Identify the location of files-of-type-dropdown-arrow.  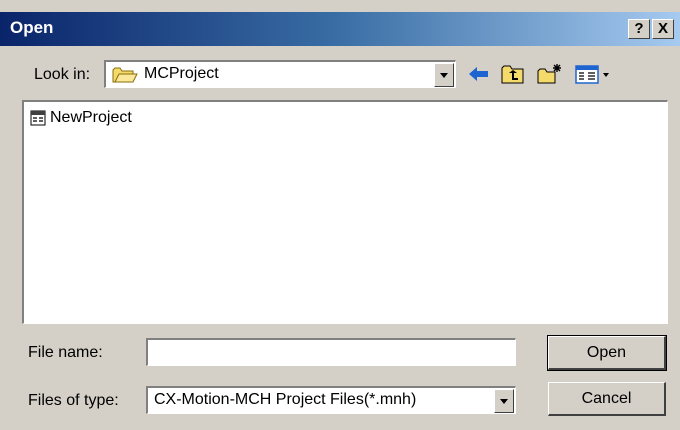
(504, 401).